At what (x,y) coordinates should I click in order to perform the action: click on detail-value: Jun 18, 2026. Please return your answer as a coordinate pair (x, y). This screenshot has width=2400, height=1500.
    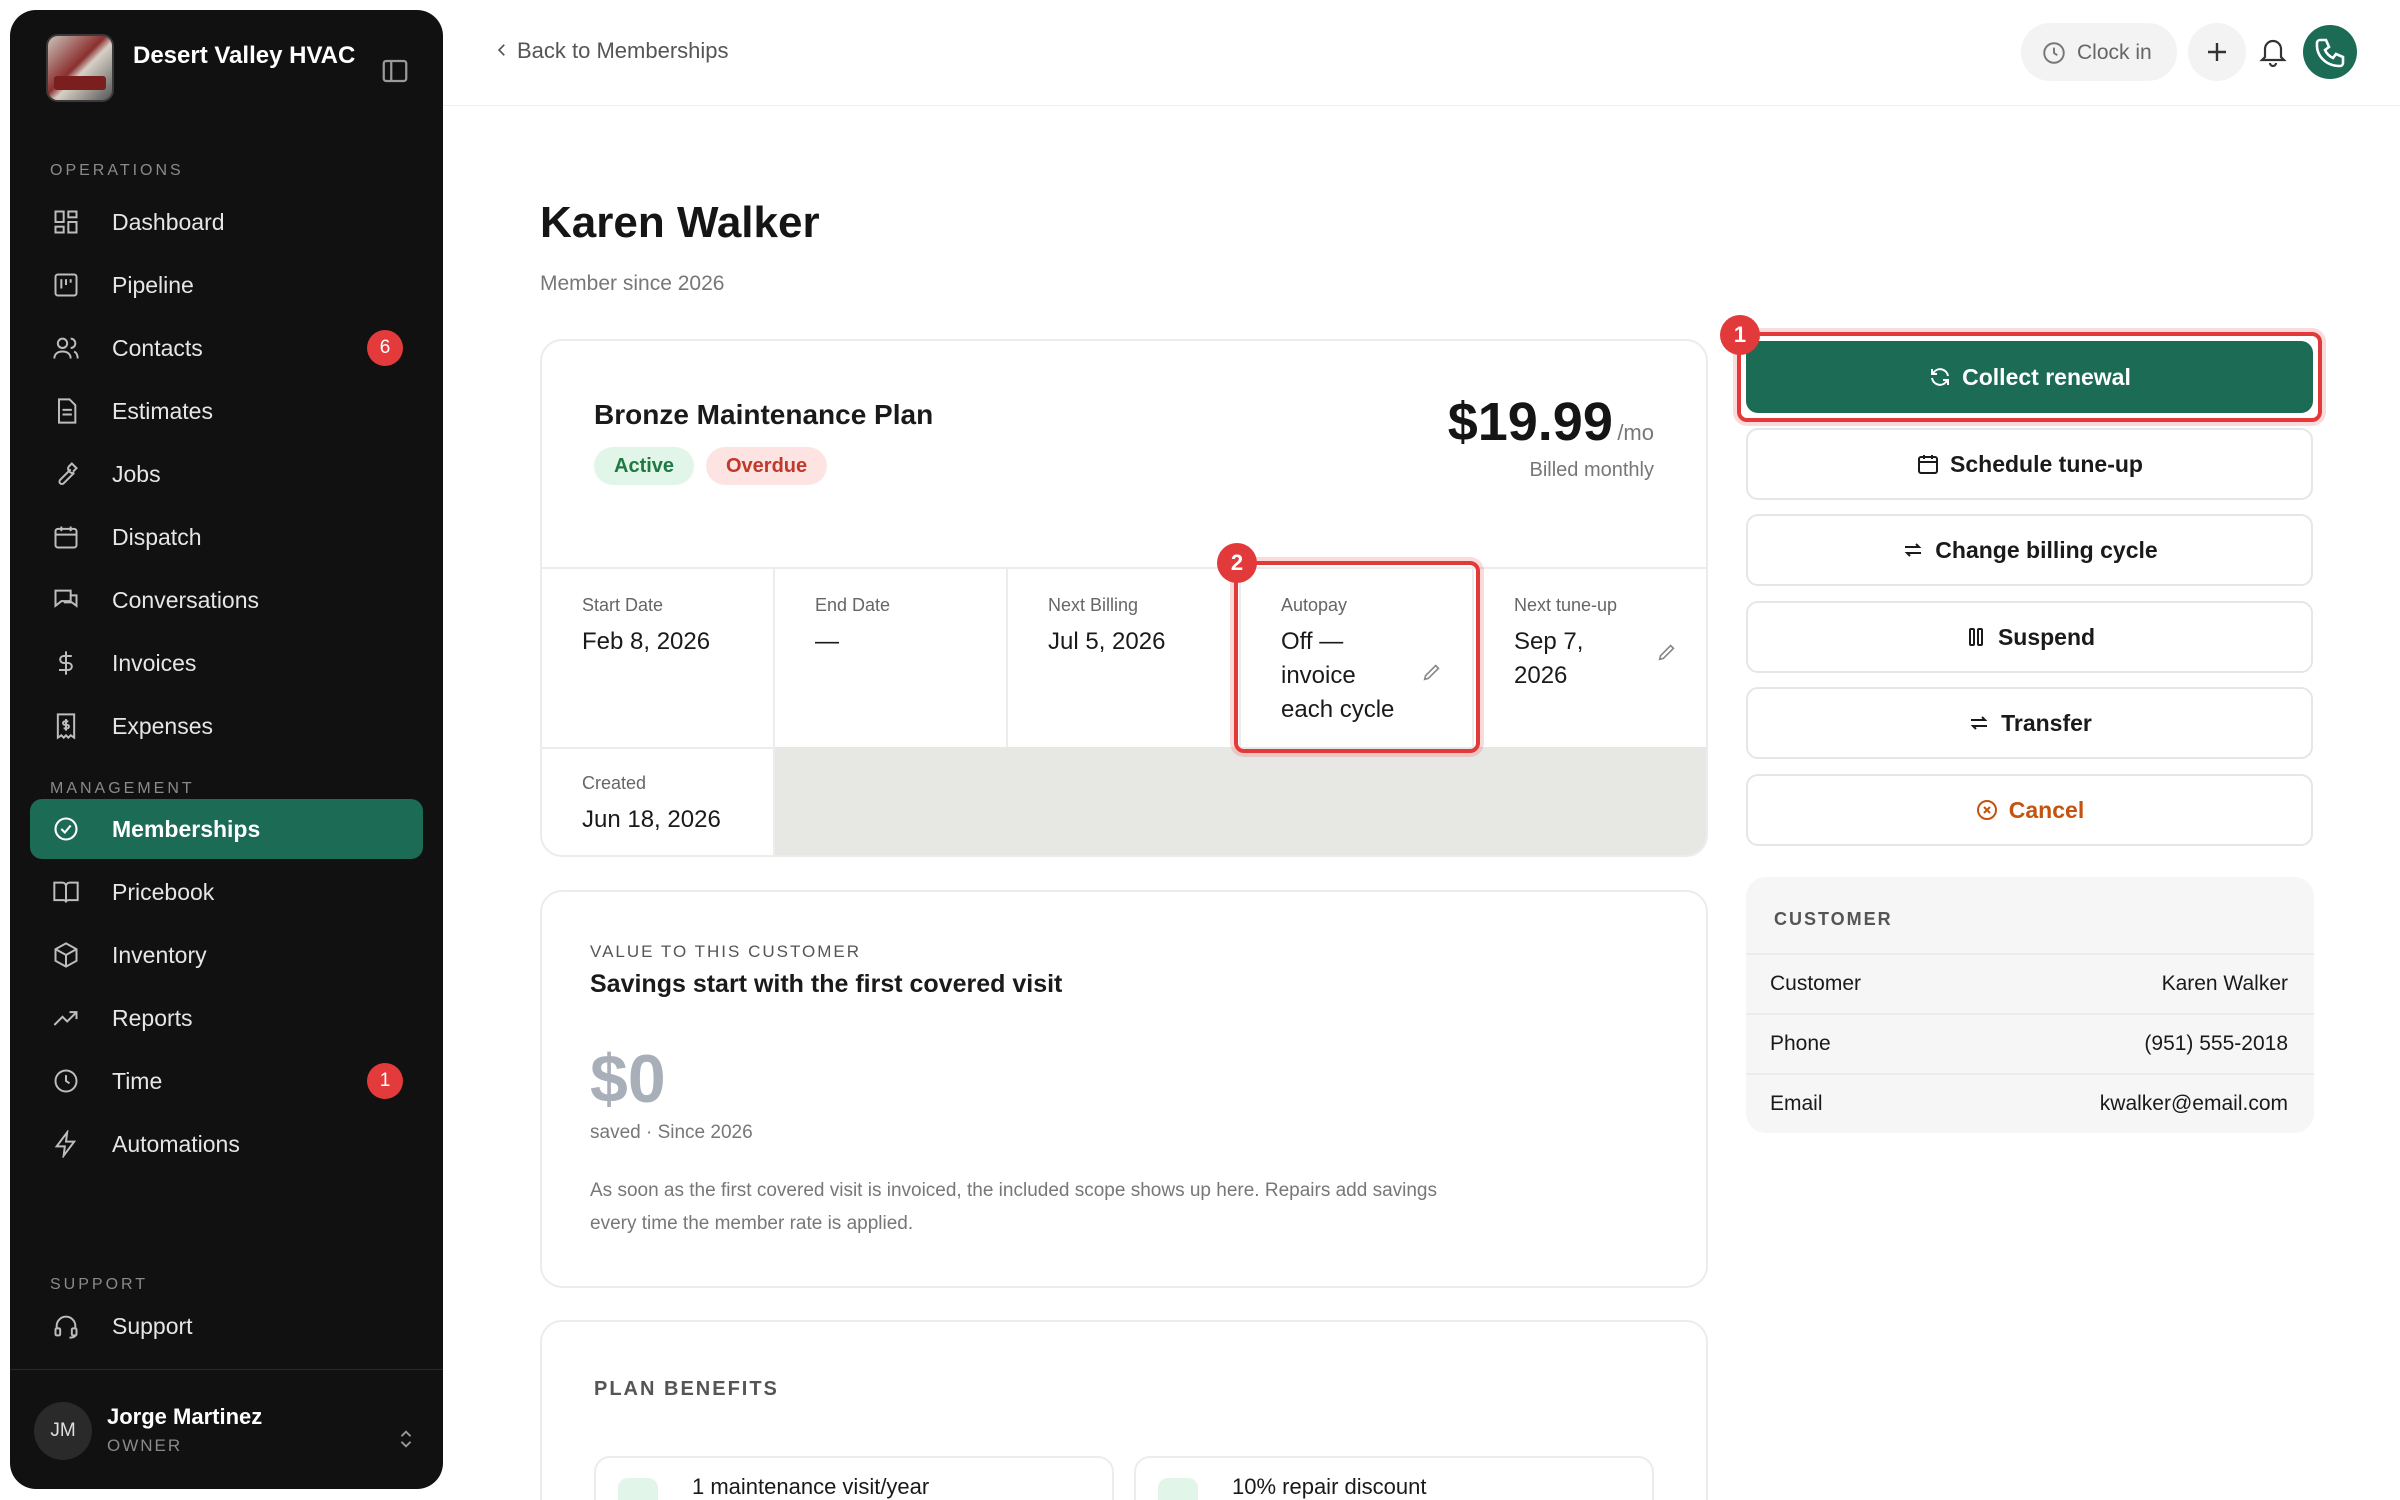
    Looking at the image, I should click on (651, 819).